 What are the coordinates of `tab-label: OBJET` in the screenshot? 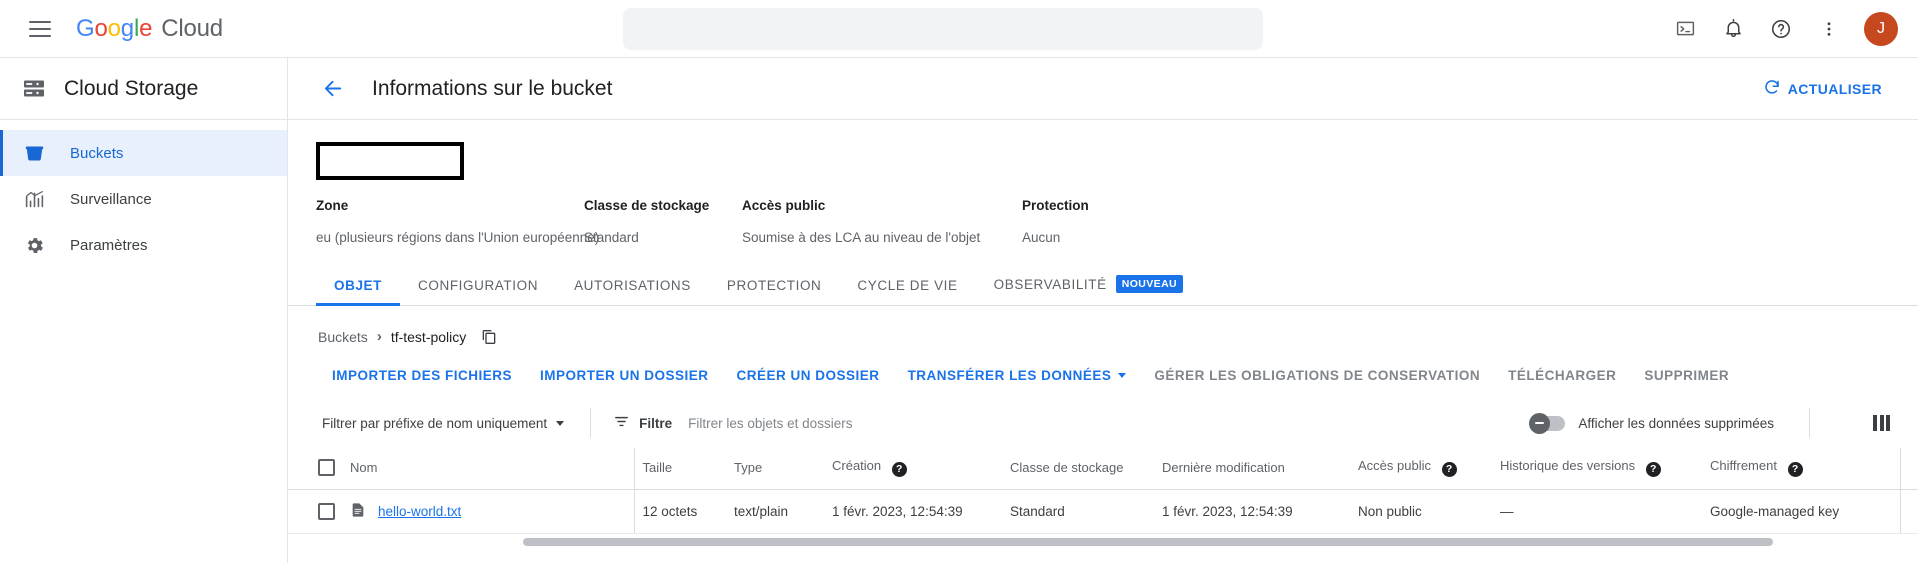 It's located at (358, 285).